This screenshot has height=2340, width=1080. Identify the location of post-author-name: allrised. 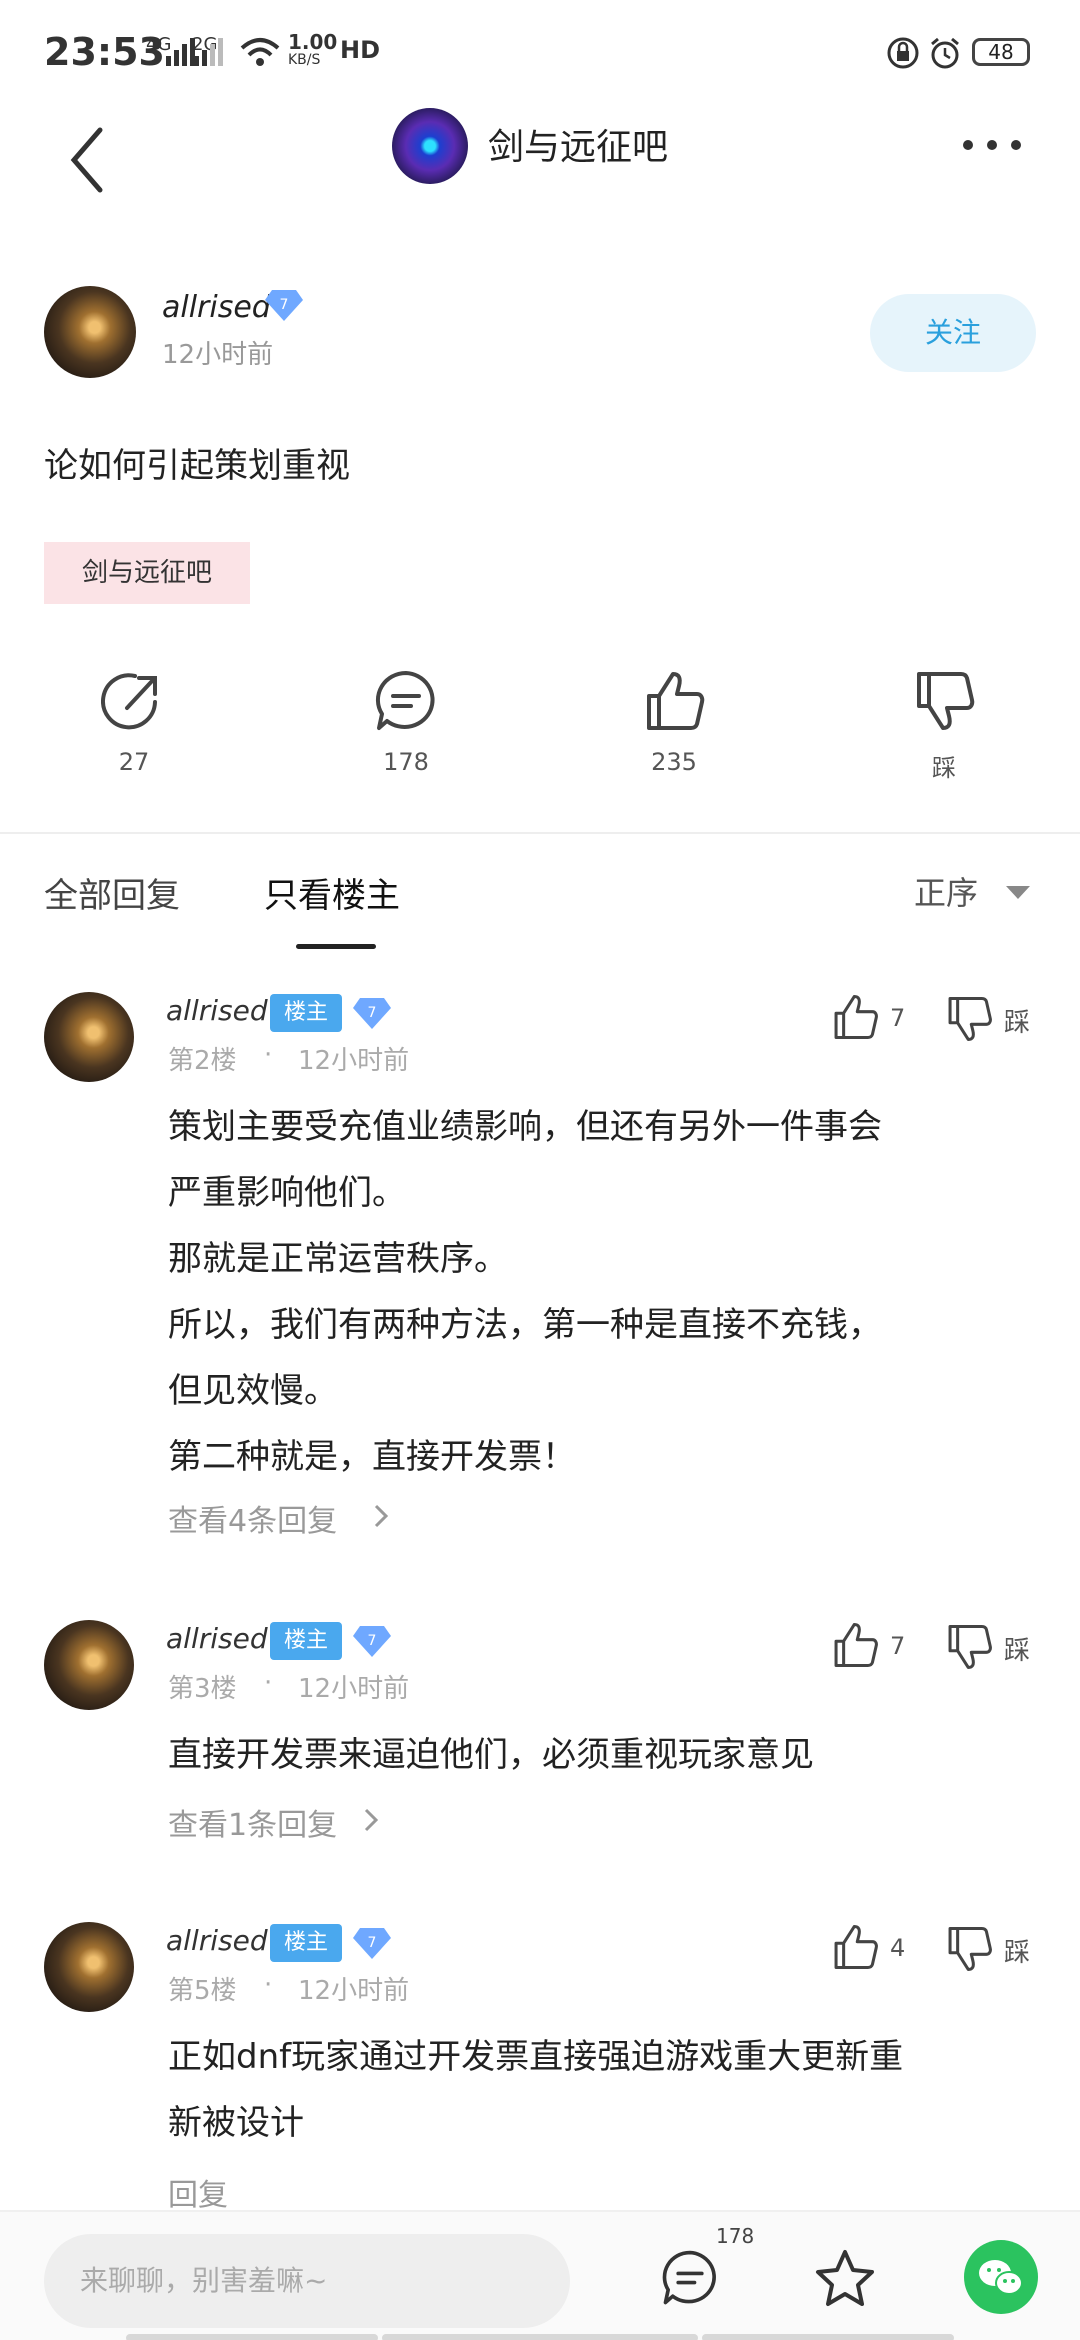
(216, 307).